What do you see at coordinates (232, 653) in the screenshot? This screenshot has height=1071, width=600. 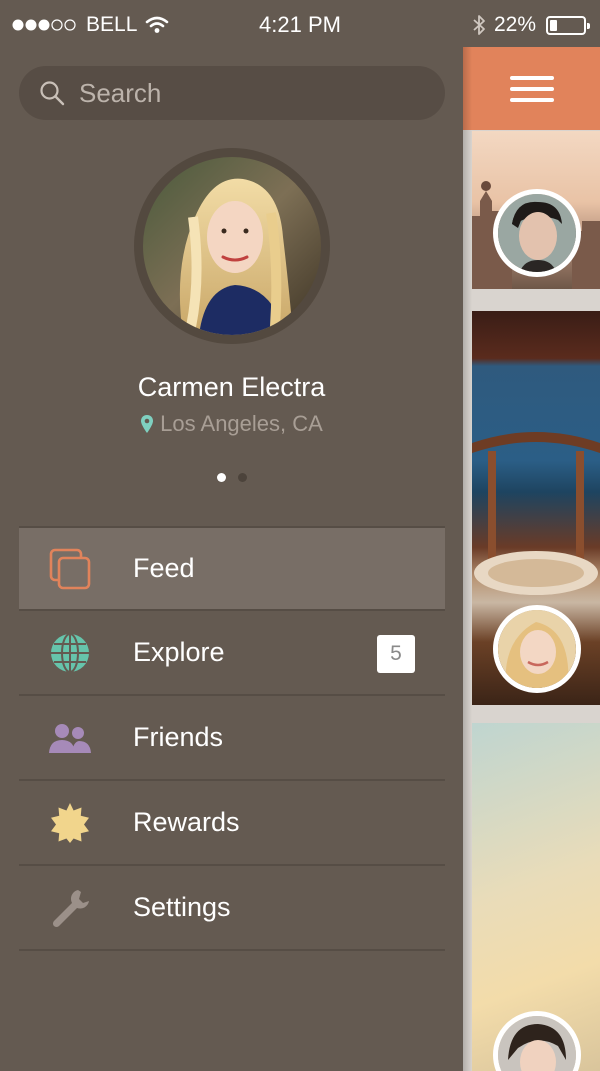 I see `menu-item-explore: Explore 5` at bounding box center [232, 653].